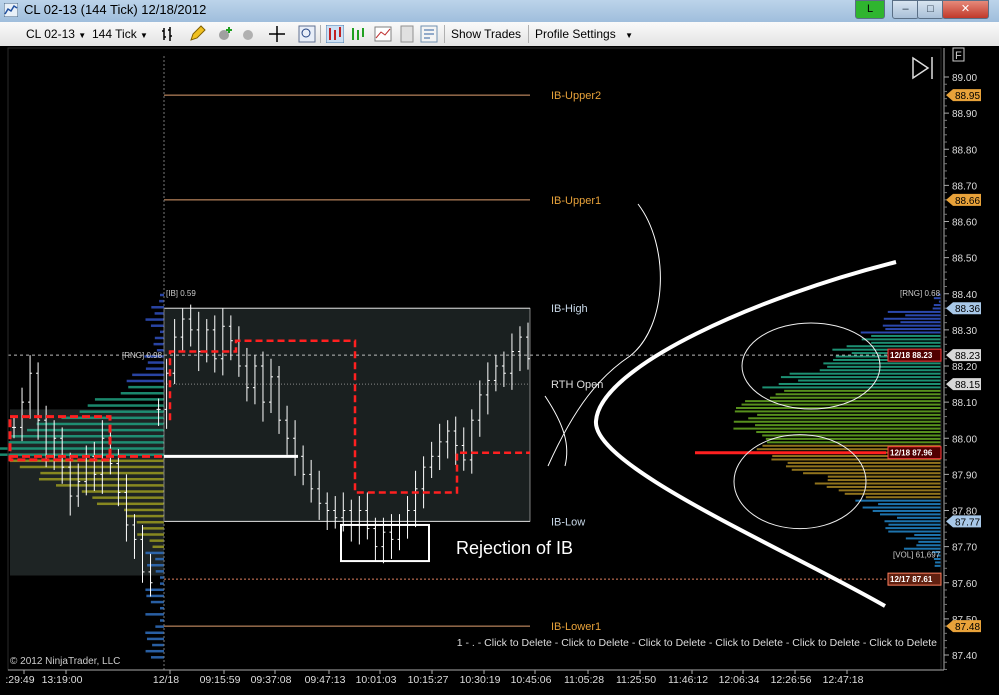 The height and width of the screenshot is (695, 999). I want to click on price-tick-label: 88.80, so click(964, 150).